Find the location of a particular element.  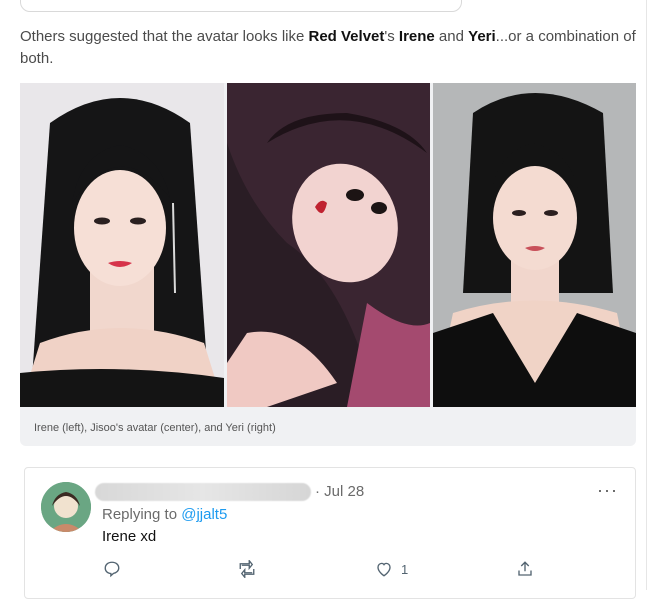

reply-icon is located at coordinates (112, 569).